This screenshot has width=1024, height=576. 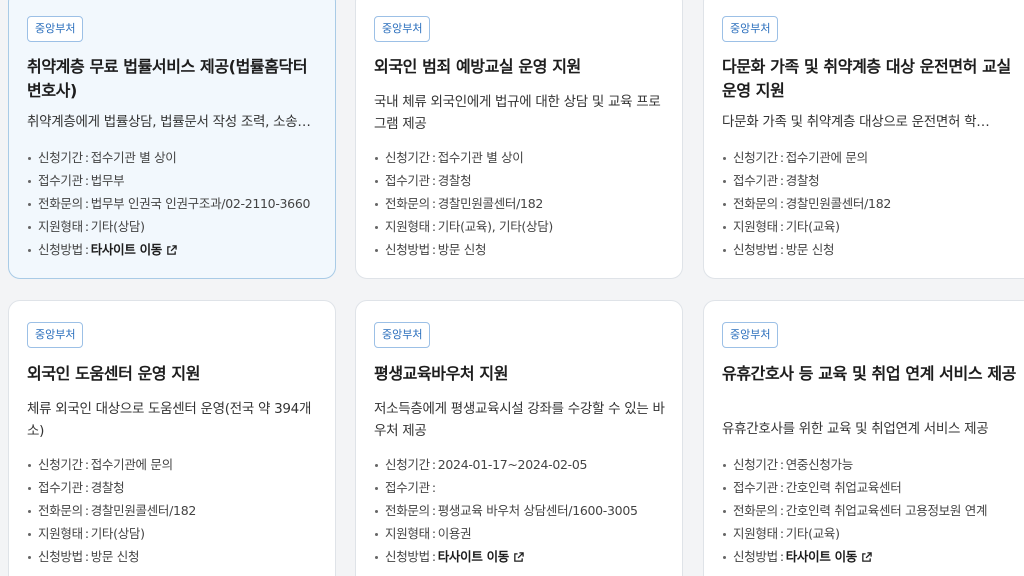 I want to click on card-title: 외국인 범죄 예방교실 운영 지원, so click(x=521, y=67).